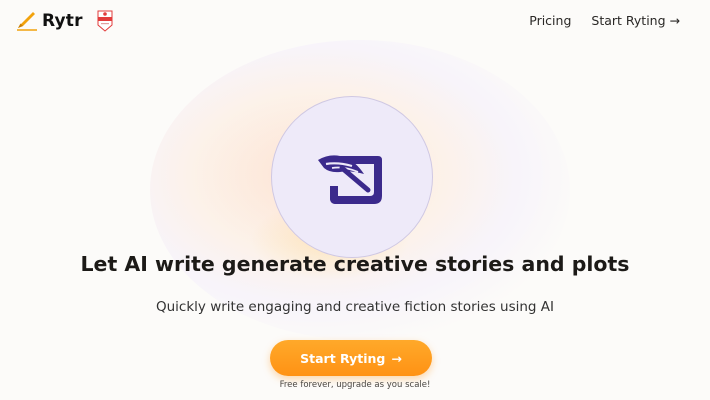  Describe the element at coordinates (355, 22) in the screenshot. I see `top-navbar: Rytr Pricing Start Ryting →` at that location.